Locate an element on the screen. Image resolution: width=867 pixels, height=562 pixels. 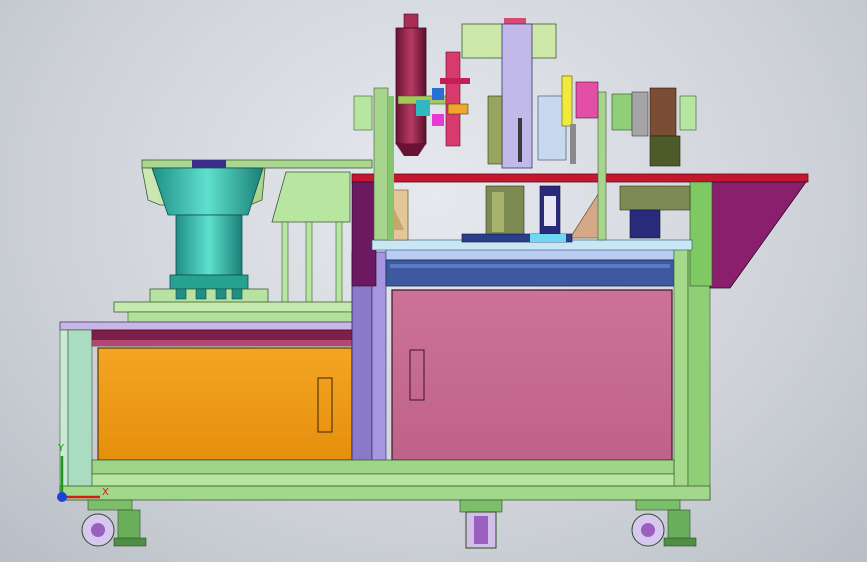
caster-left is located at coordinates (114, 523).